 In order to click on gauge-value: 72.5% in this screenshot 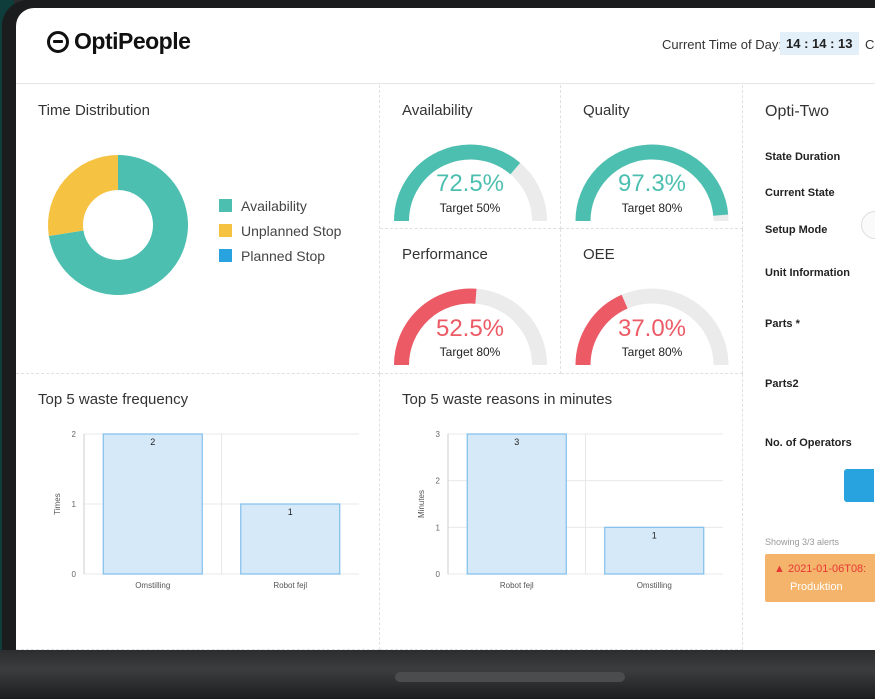, I will do `click(470, 183)`.